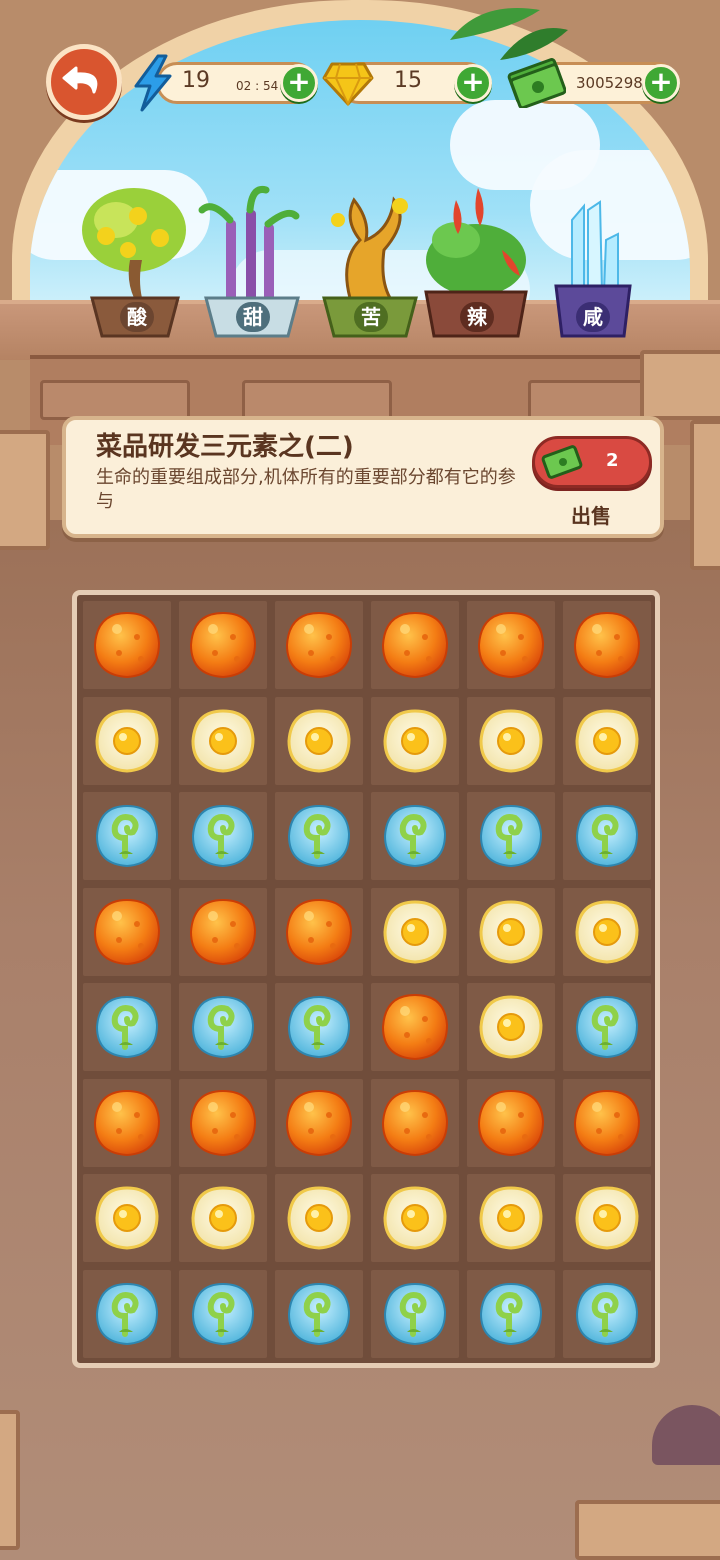  I want to click on add-energy-button: +, so click(299, 83).